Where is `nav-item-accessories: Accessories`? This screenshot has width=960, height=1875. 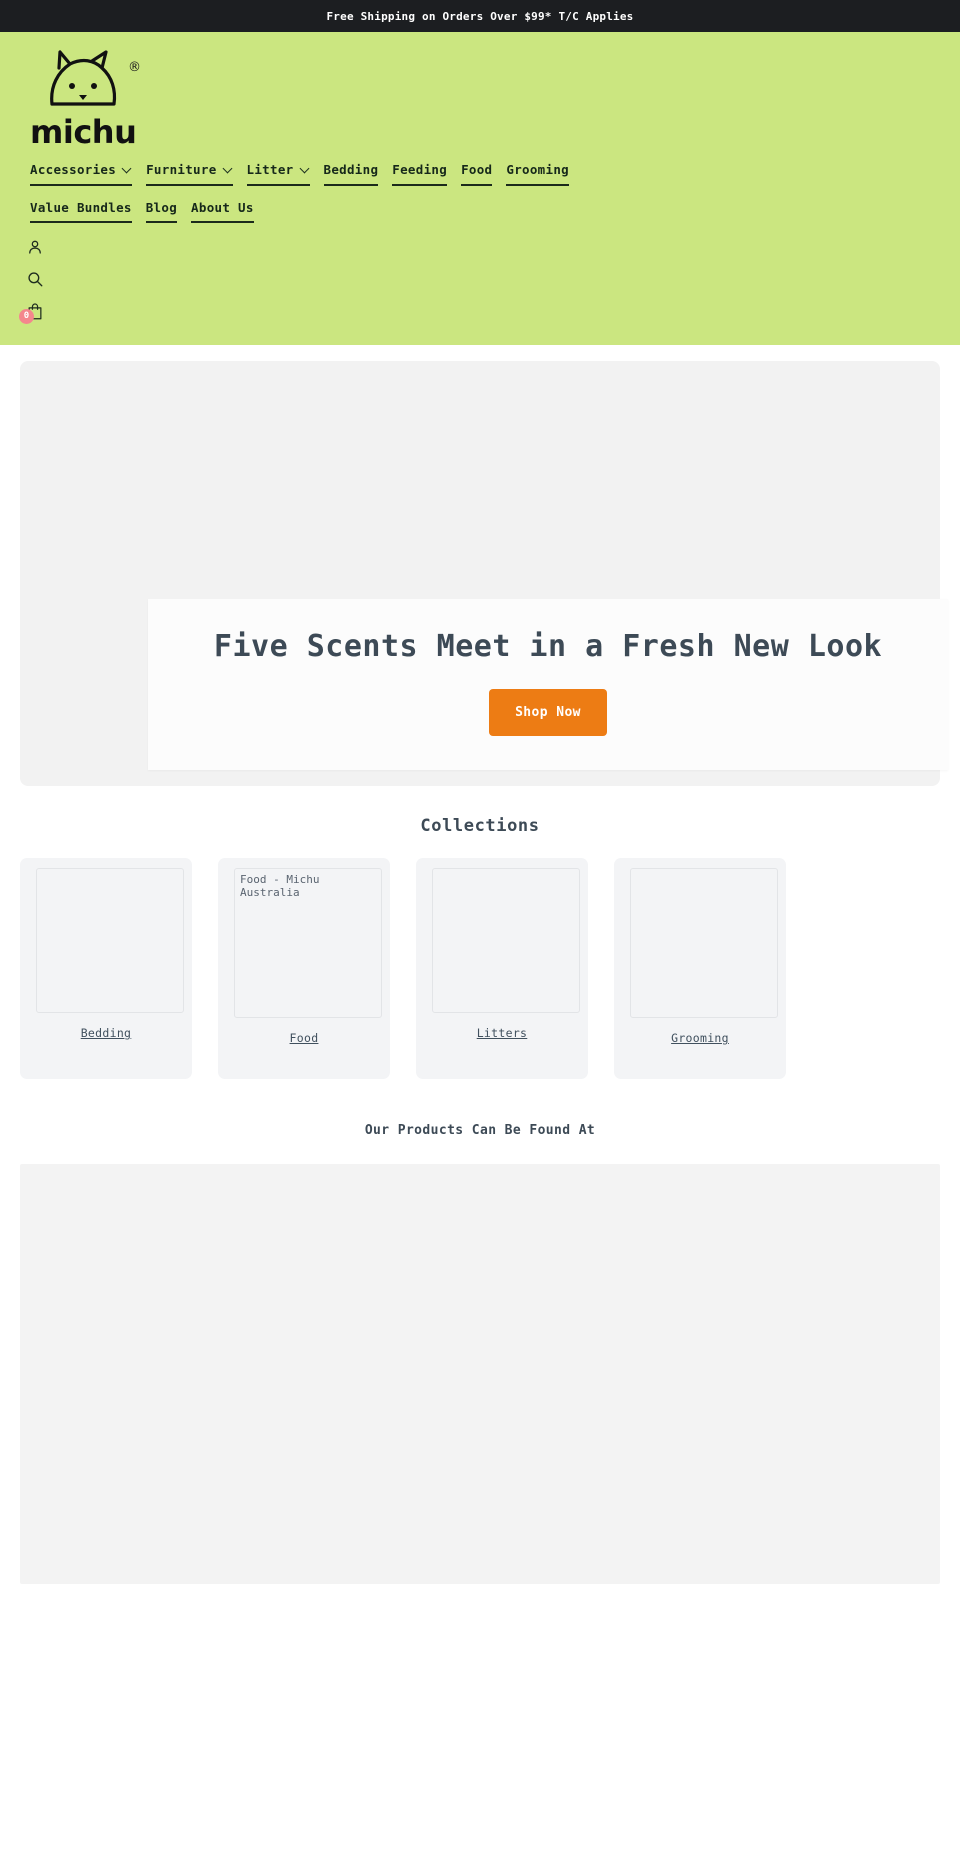 nav-item-accessories: Accessories is located at coordinates (81, 173).